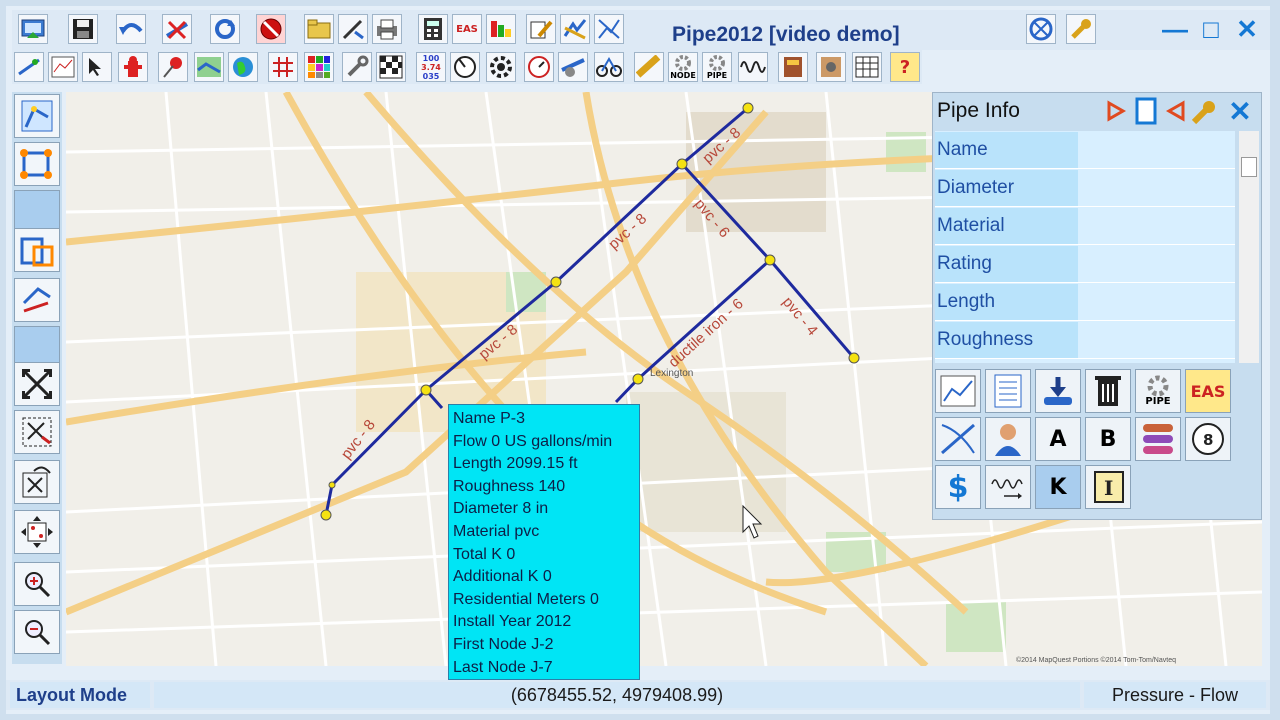 The image size is (1280, 720). What do you see at coordinates (131, 29) in the screenshot?
I see `undo-icon` at bounding box center [131, 29].